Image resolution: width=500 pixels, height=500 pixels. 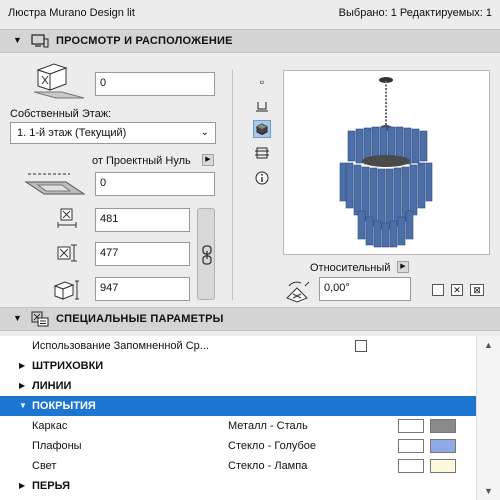 I want to click on surface-name: Плафоны, so click(x=57, y=446).